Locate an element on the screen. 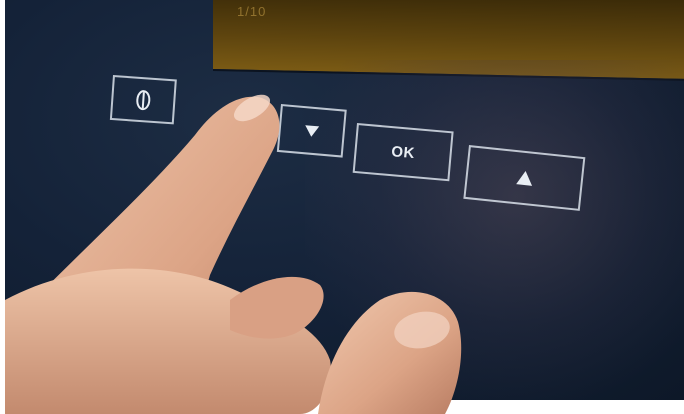  middle-finger is located at coordinates (277, 307).